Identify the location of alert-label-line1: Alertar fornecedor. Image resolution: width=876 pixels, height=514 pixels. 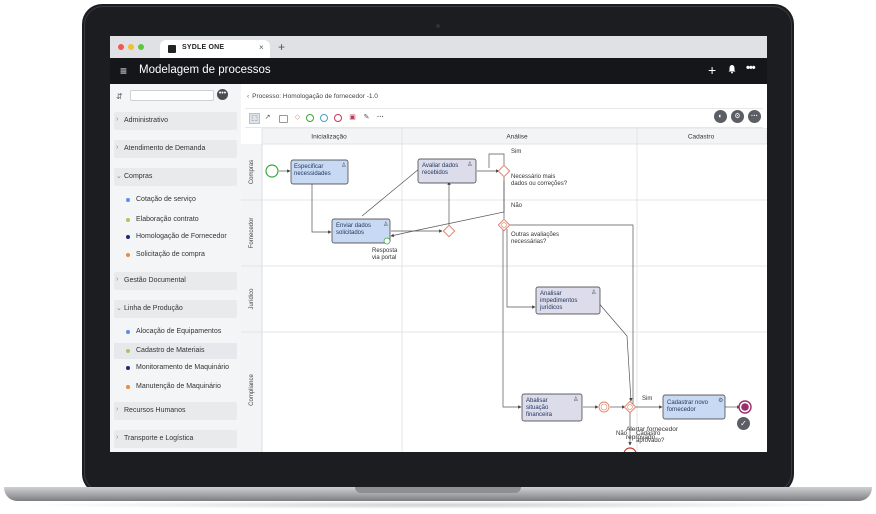
(652, 429).